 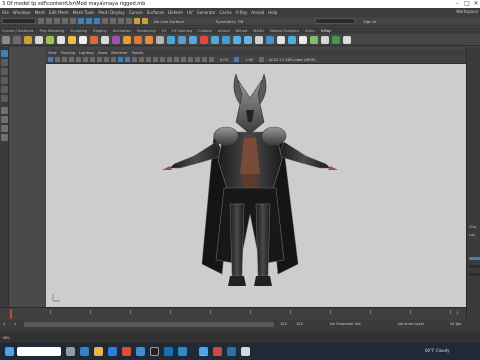 What do you see at coordinates (217, 351) in the screenshot?
I see `app-taskbar-icon` at bounding box center [217, 351].